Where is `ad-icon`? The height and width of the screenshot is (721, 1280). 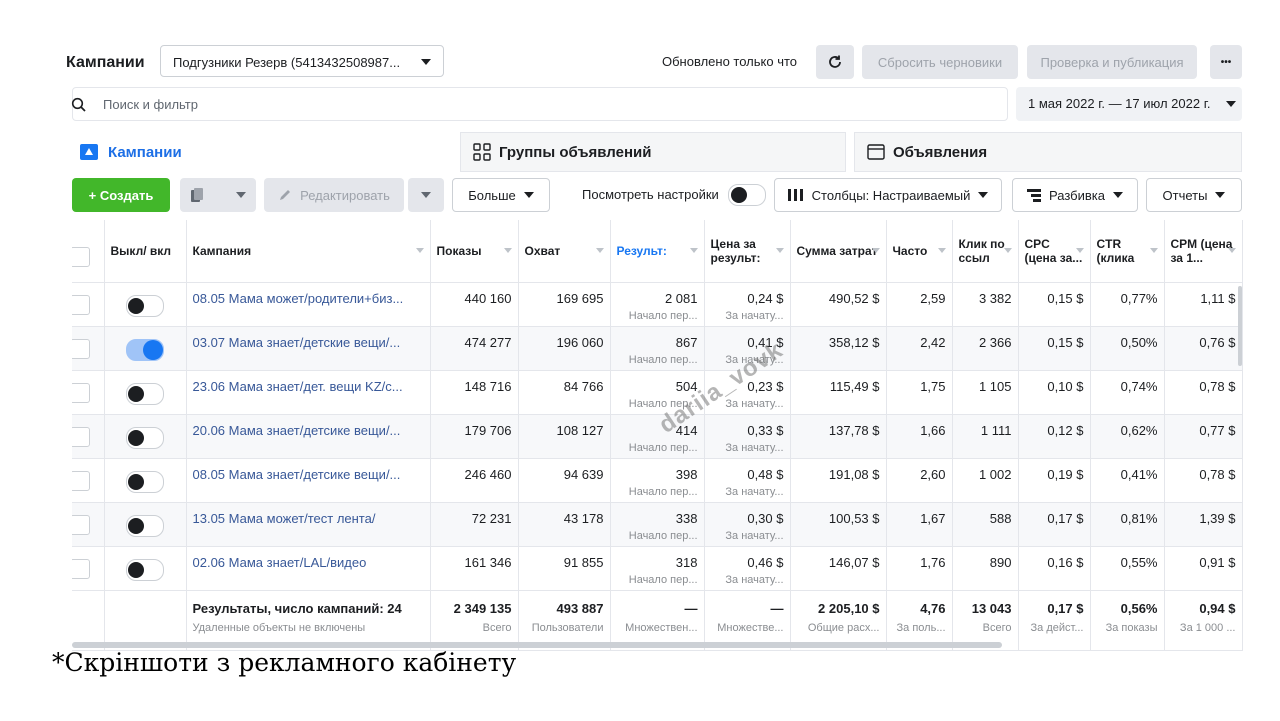
ad-icon is located at coordinates (876, 152).